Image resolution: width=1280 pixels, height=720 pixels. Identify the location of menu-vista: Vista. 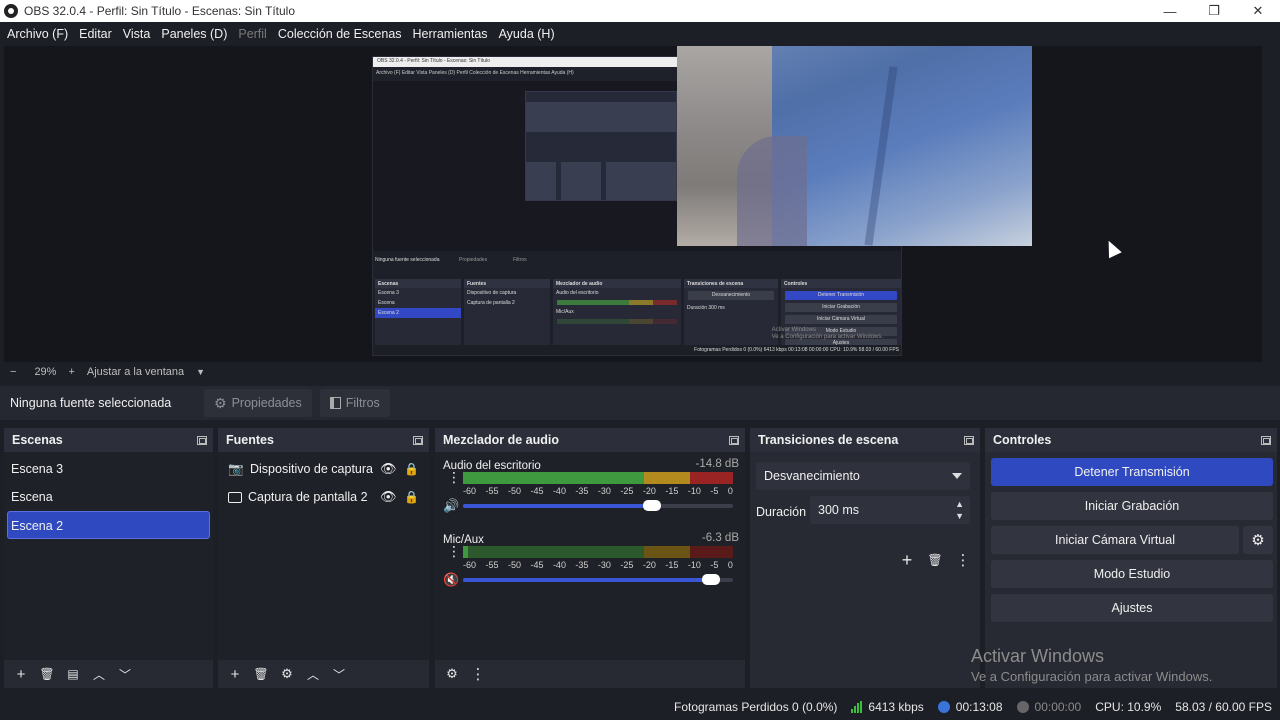
(137, 34).